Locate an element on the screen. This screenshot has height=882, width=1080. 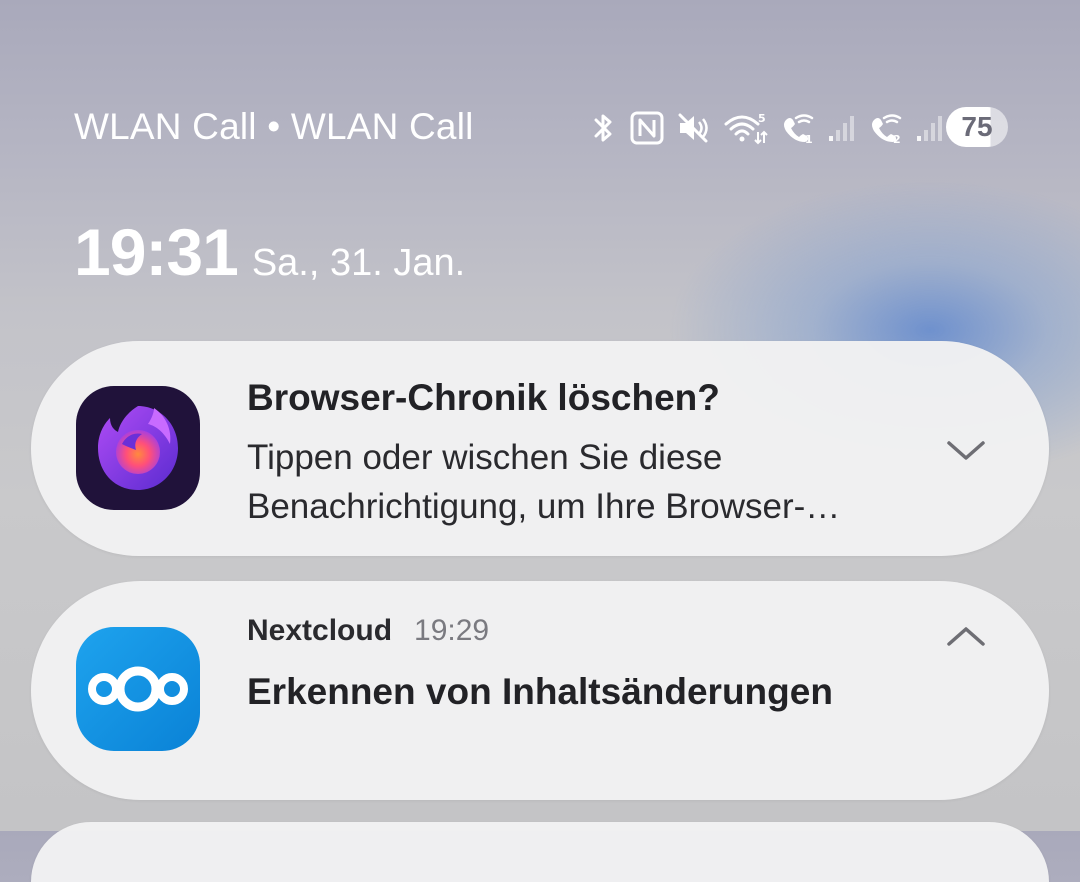
wifi-icon: 5 is located at coordinates (746, 128).